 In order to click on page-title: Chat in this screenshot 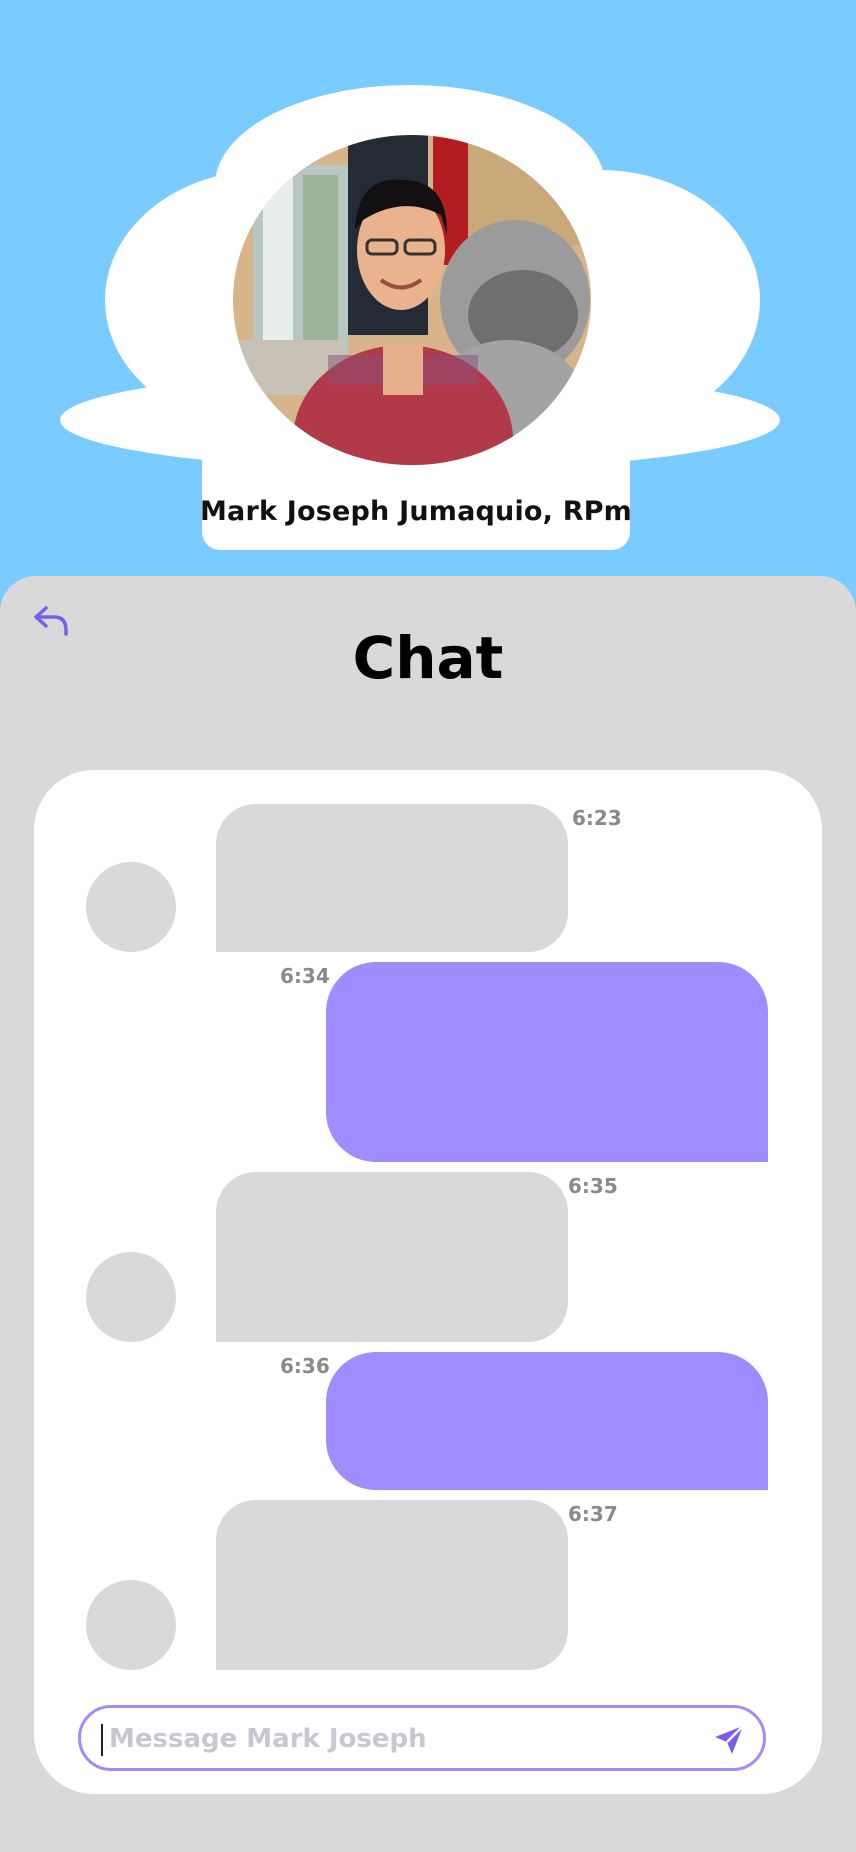, I will do `click(428, 658)`.